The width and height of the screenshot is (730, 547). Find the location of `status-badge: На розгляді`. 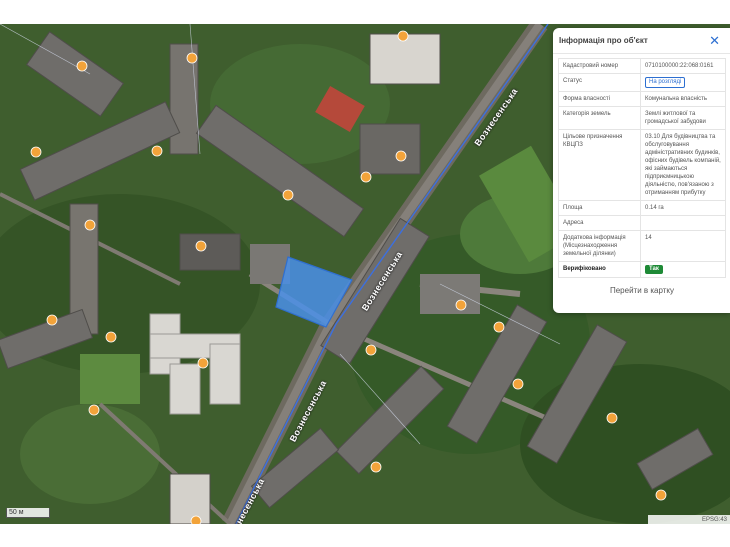

status-badge: На розгляді is located at coordinates (665, 82).